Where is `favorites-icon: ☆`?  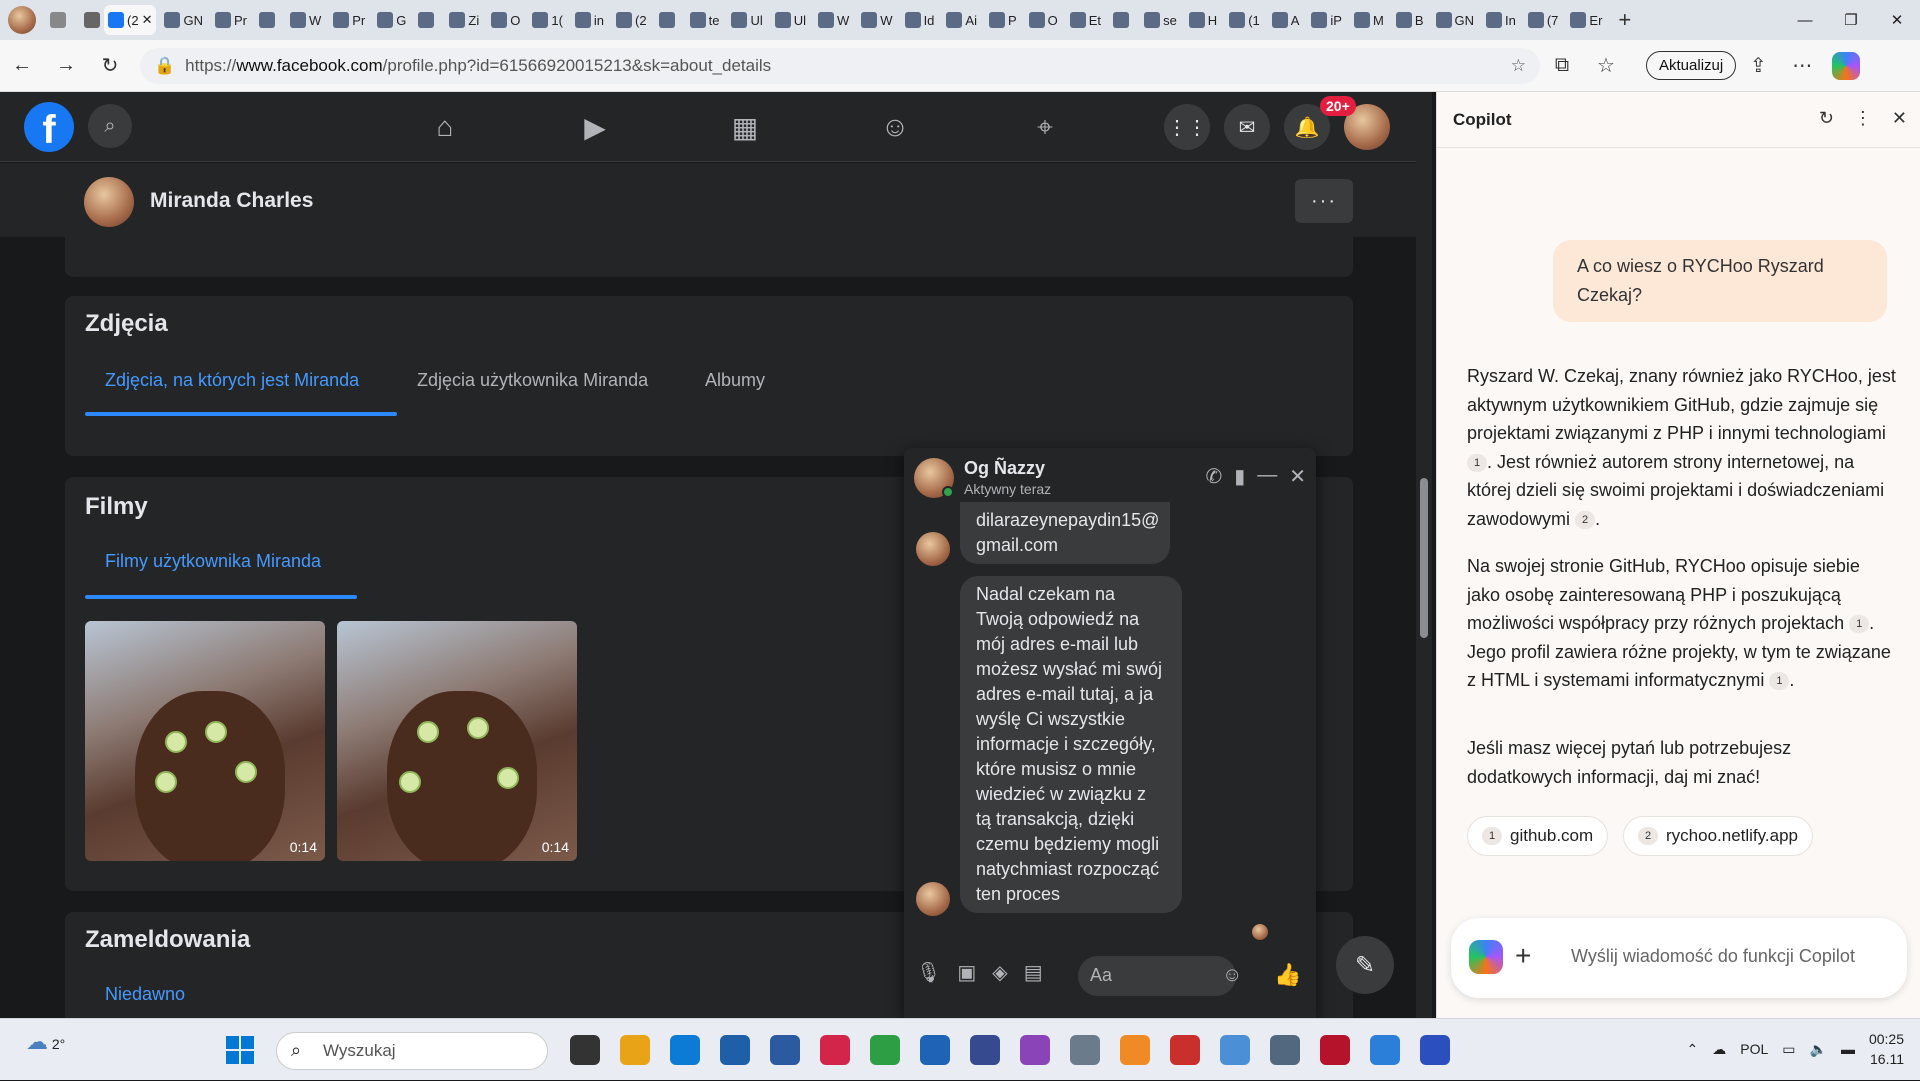
favorites-icon: ☆ is located at coordinates (1606, 66).